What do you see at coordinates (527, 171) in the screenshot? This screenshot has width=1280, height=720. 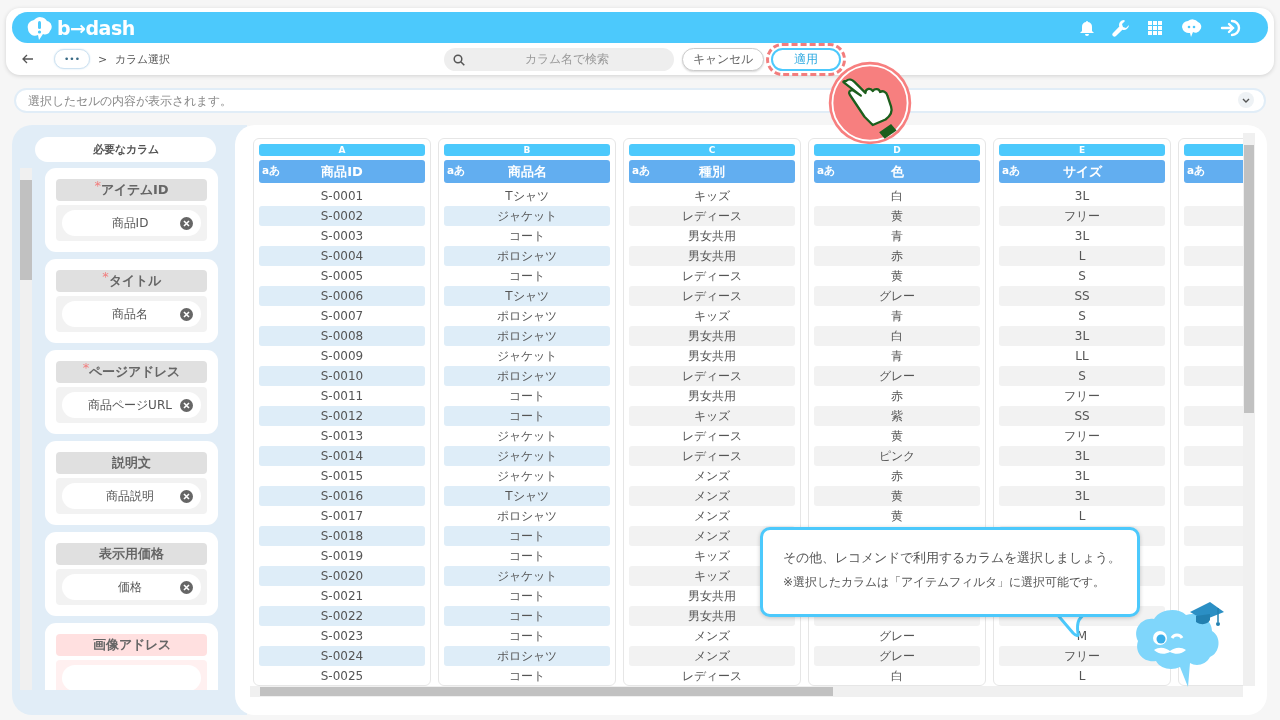 I see `column-header: aあ 商品名` at bounding box center [527, 171].